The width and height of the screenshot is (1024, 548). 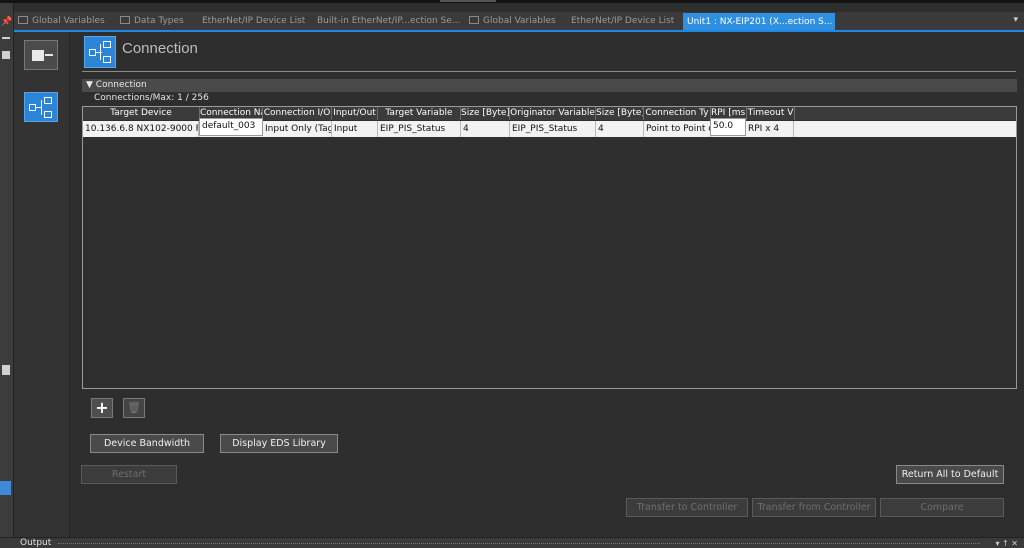 I want to click on table-cell: Input Only (Tag, so click(x=297, y=129).